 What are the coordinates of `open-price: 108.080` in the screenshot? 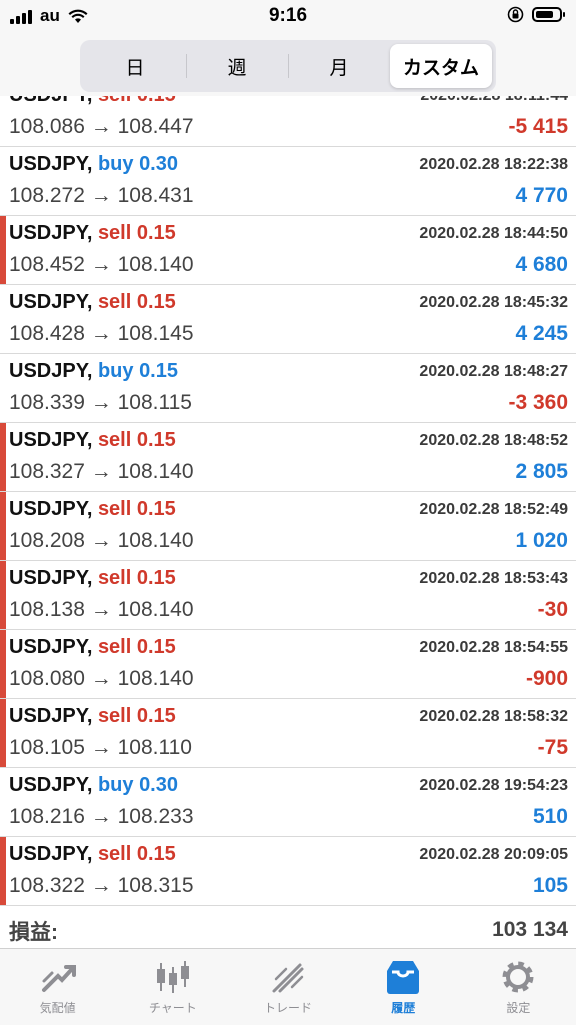 It's located at (47, 678).